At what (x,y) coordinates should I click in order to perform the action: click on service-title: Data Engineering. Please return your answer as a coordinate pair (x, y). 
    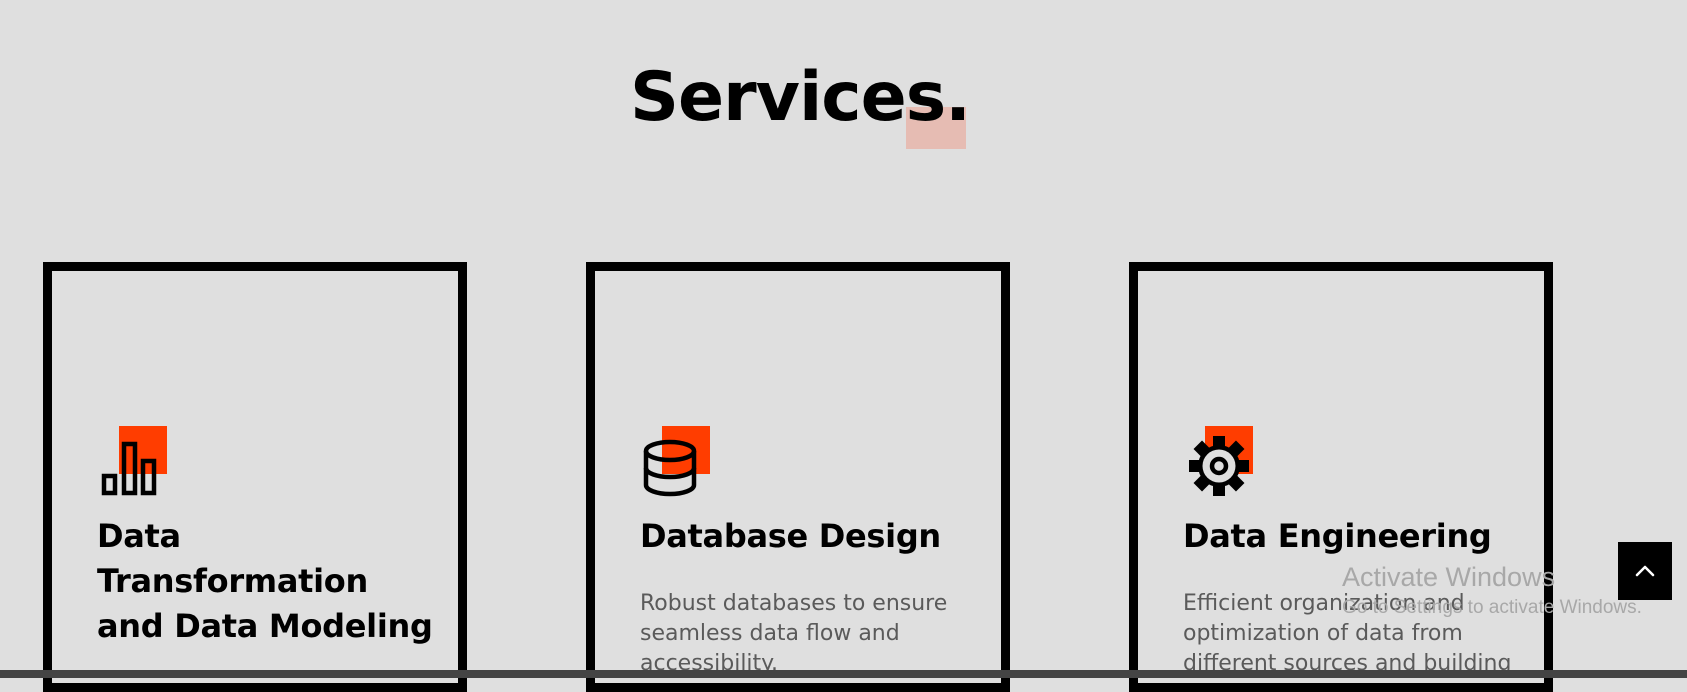
    Looking at the image, I should click on (1337, 536).